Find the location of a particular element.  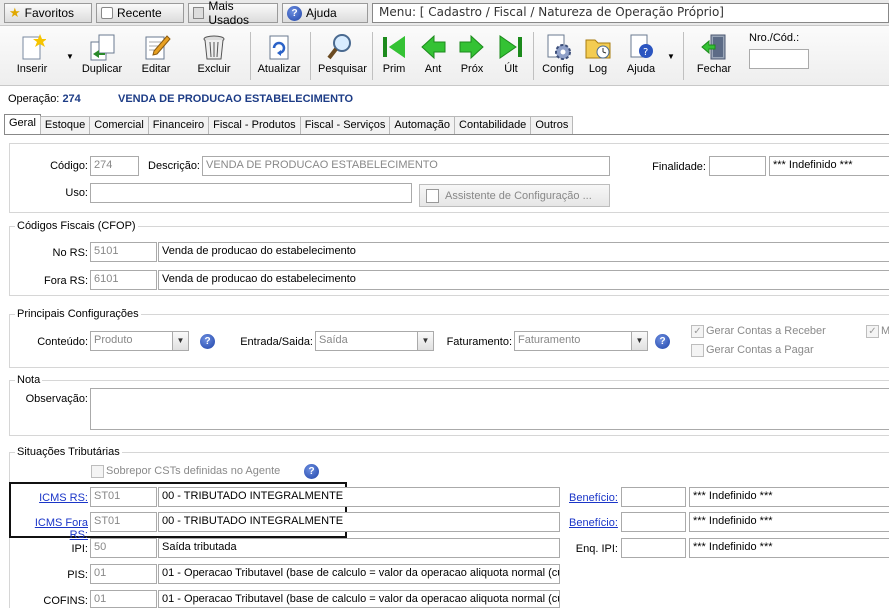

tab-automacao: Automação is located at coordinates (422, 125).